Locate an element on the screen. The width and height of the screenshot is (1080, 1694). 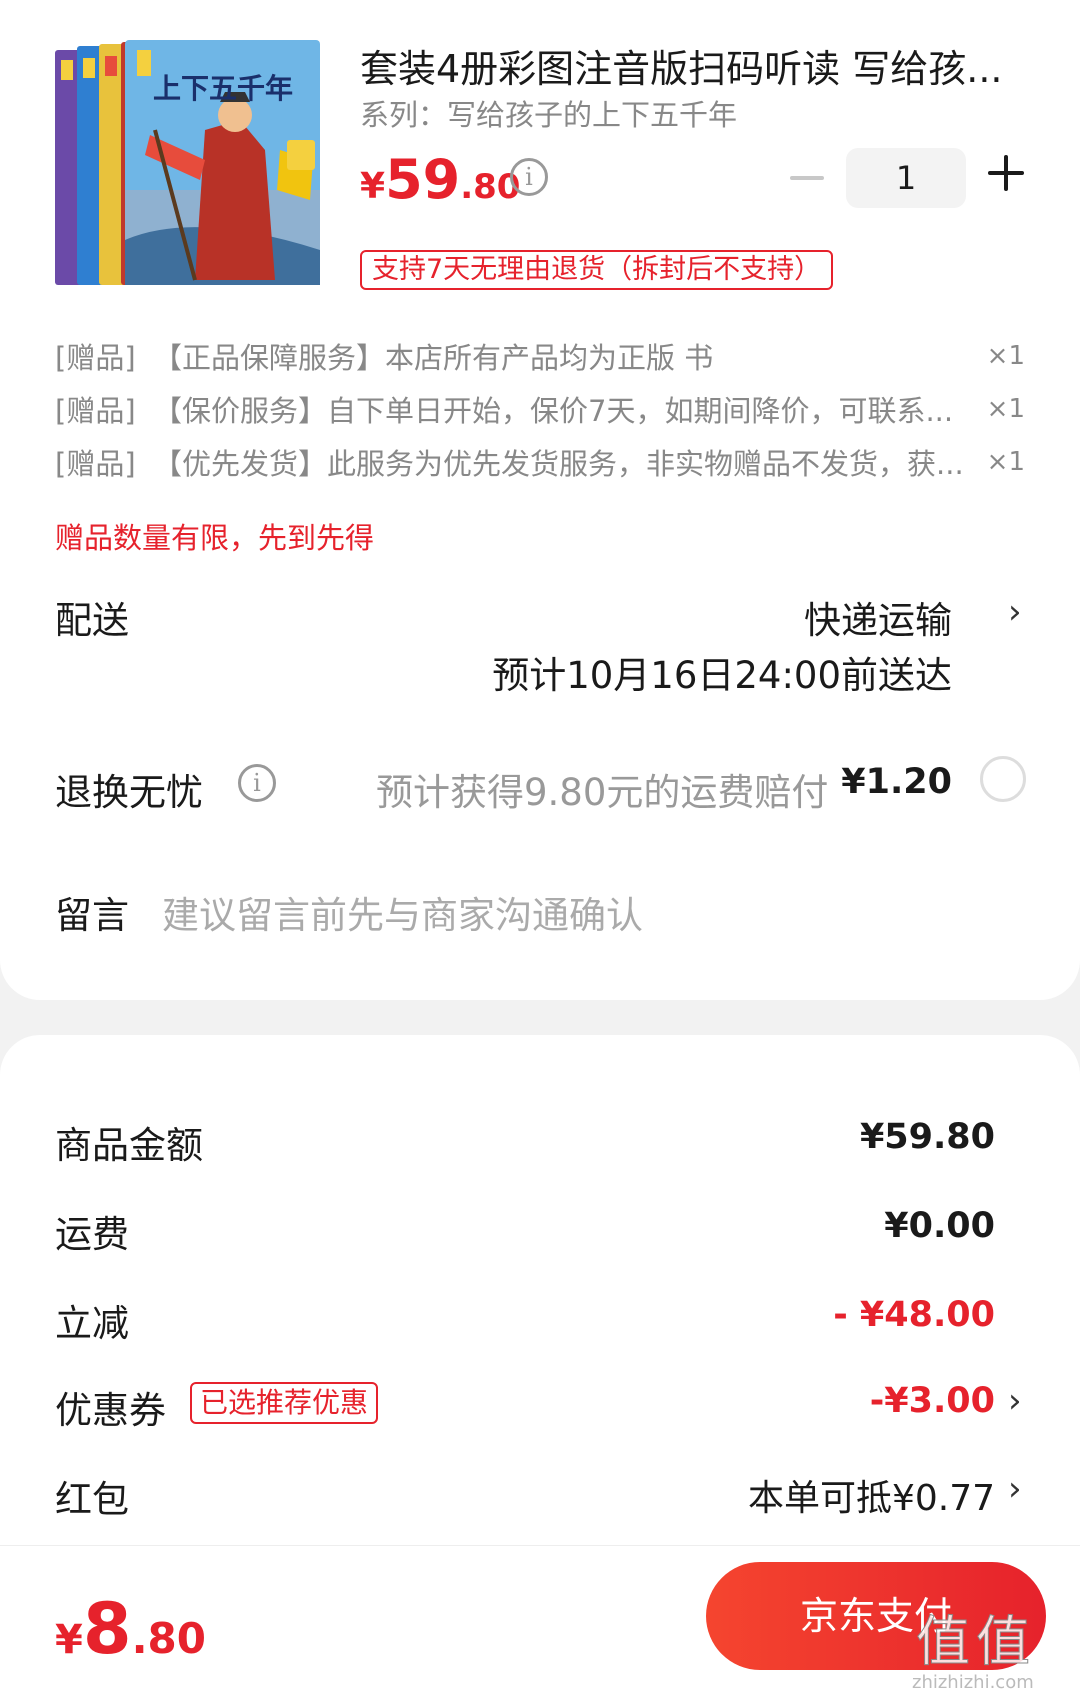
price-currency: ¥ is located at coordinates (373, 186).